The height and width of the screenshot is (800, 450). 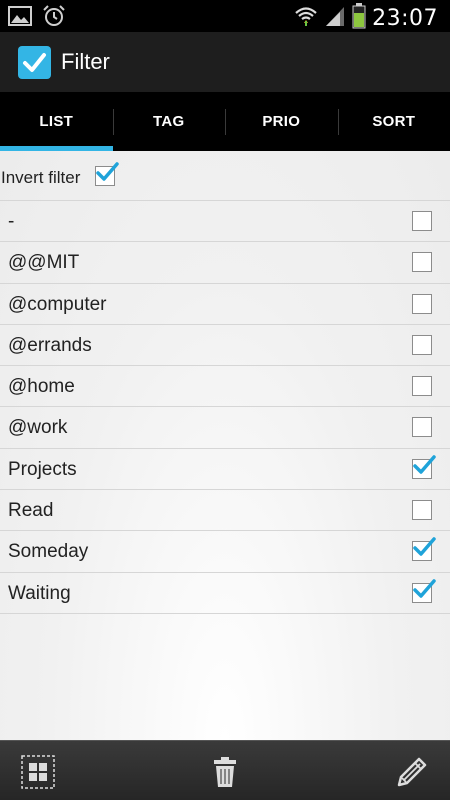 What do you see at coordinates (225, 552) in the screenshot?
I see `list-item: Someday` at bounding box center [225, 552].